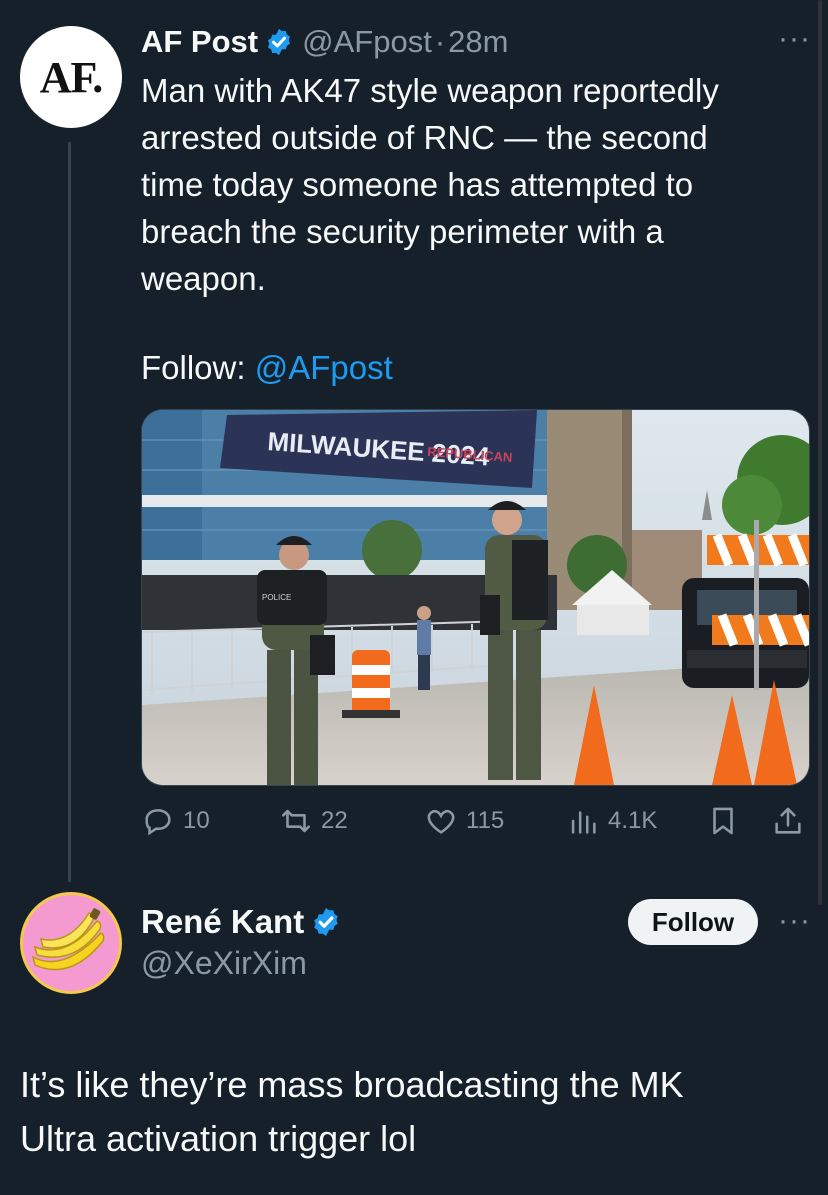 The height and width of the screenshot is (1195, 828). I want to click on follow-prefix: Follow:, so click(198, 367).